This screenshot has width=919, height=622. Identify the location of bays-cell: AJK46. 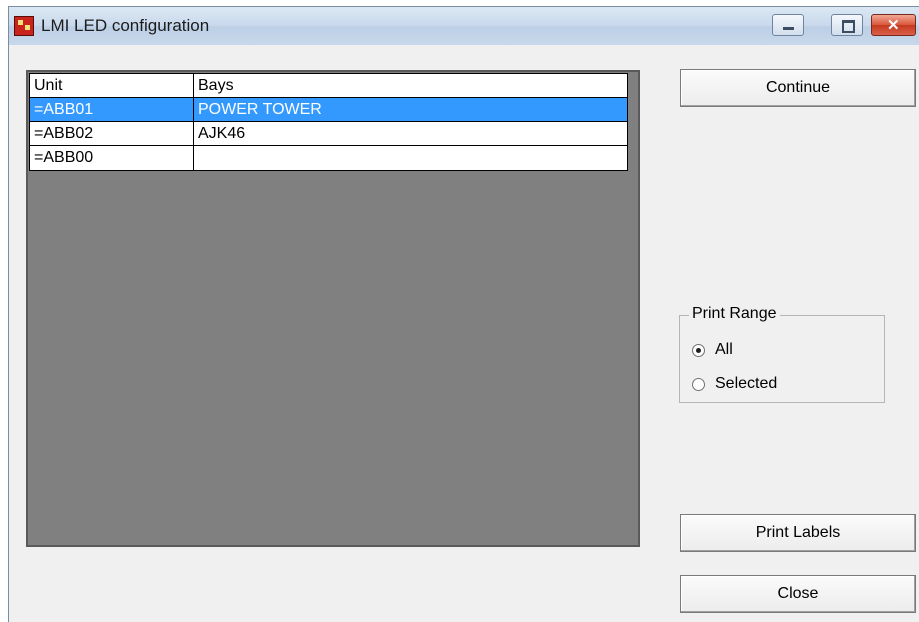
(409, 133).